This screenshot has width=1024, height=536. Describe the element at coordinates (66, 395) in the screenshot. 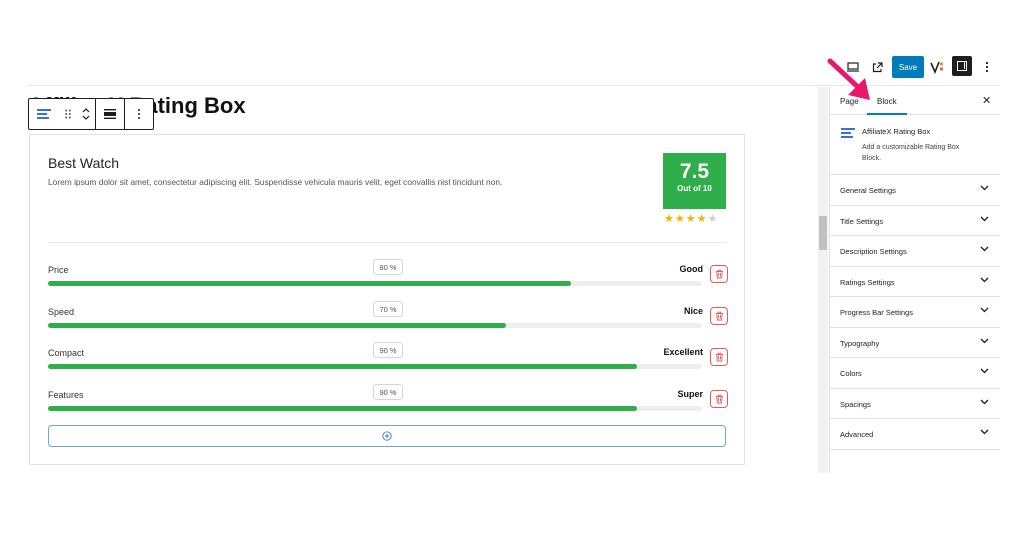

I see `bar-label: Features` at that location.